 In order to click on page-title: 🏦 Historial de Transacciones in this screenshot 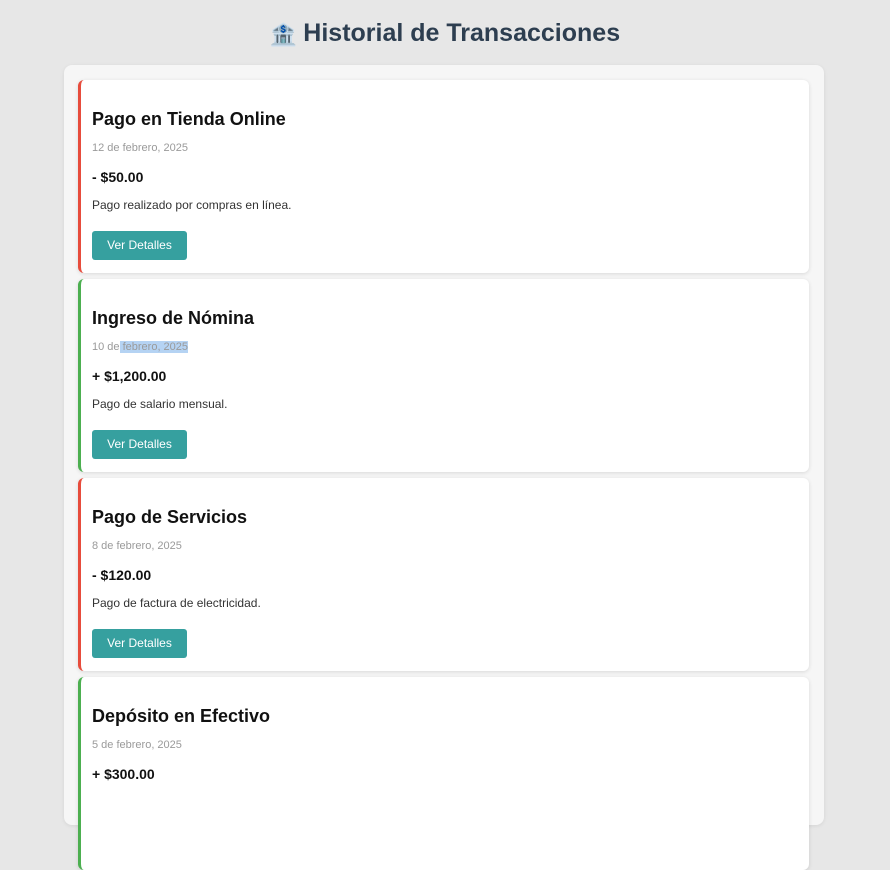, I will do `click(445, 34)`.